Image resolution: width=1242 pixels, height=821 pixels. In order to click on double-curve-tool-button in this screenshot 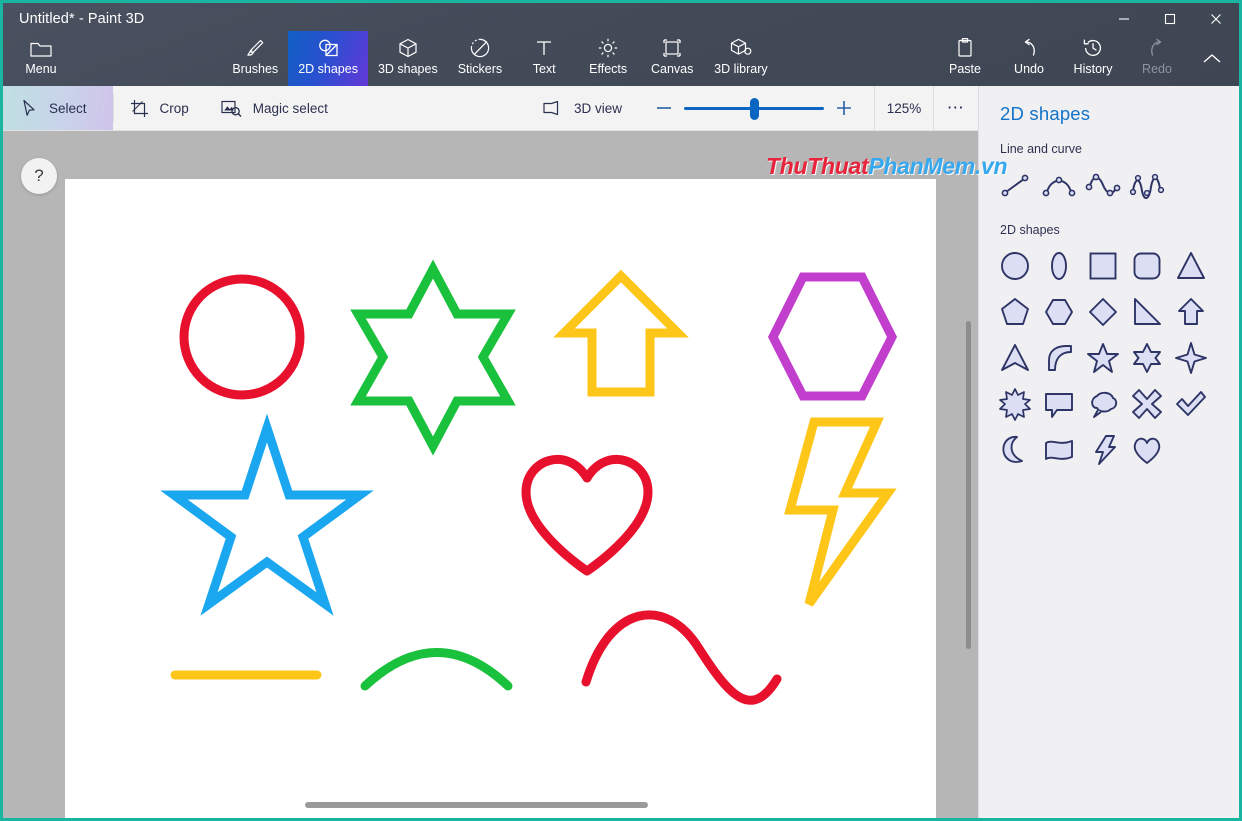, I will do `click(1103, 185)`.